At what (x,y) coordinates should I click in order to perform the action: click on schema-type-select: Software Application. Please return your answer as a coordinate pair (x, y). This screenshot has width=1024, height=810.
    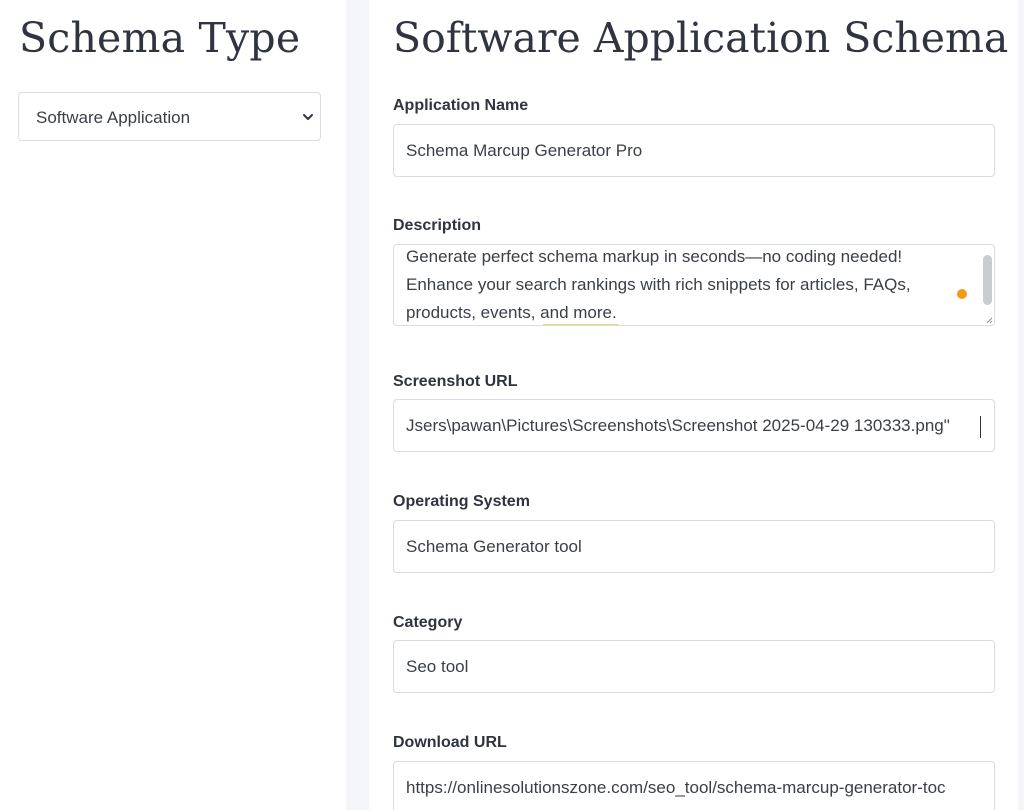
    Looking at the image, I should click on (169, 116).